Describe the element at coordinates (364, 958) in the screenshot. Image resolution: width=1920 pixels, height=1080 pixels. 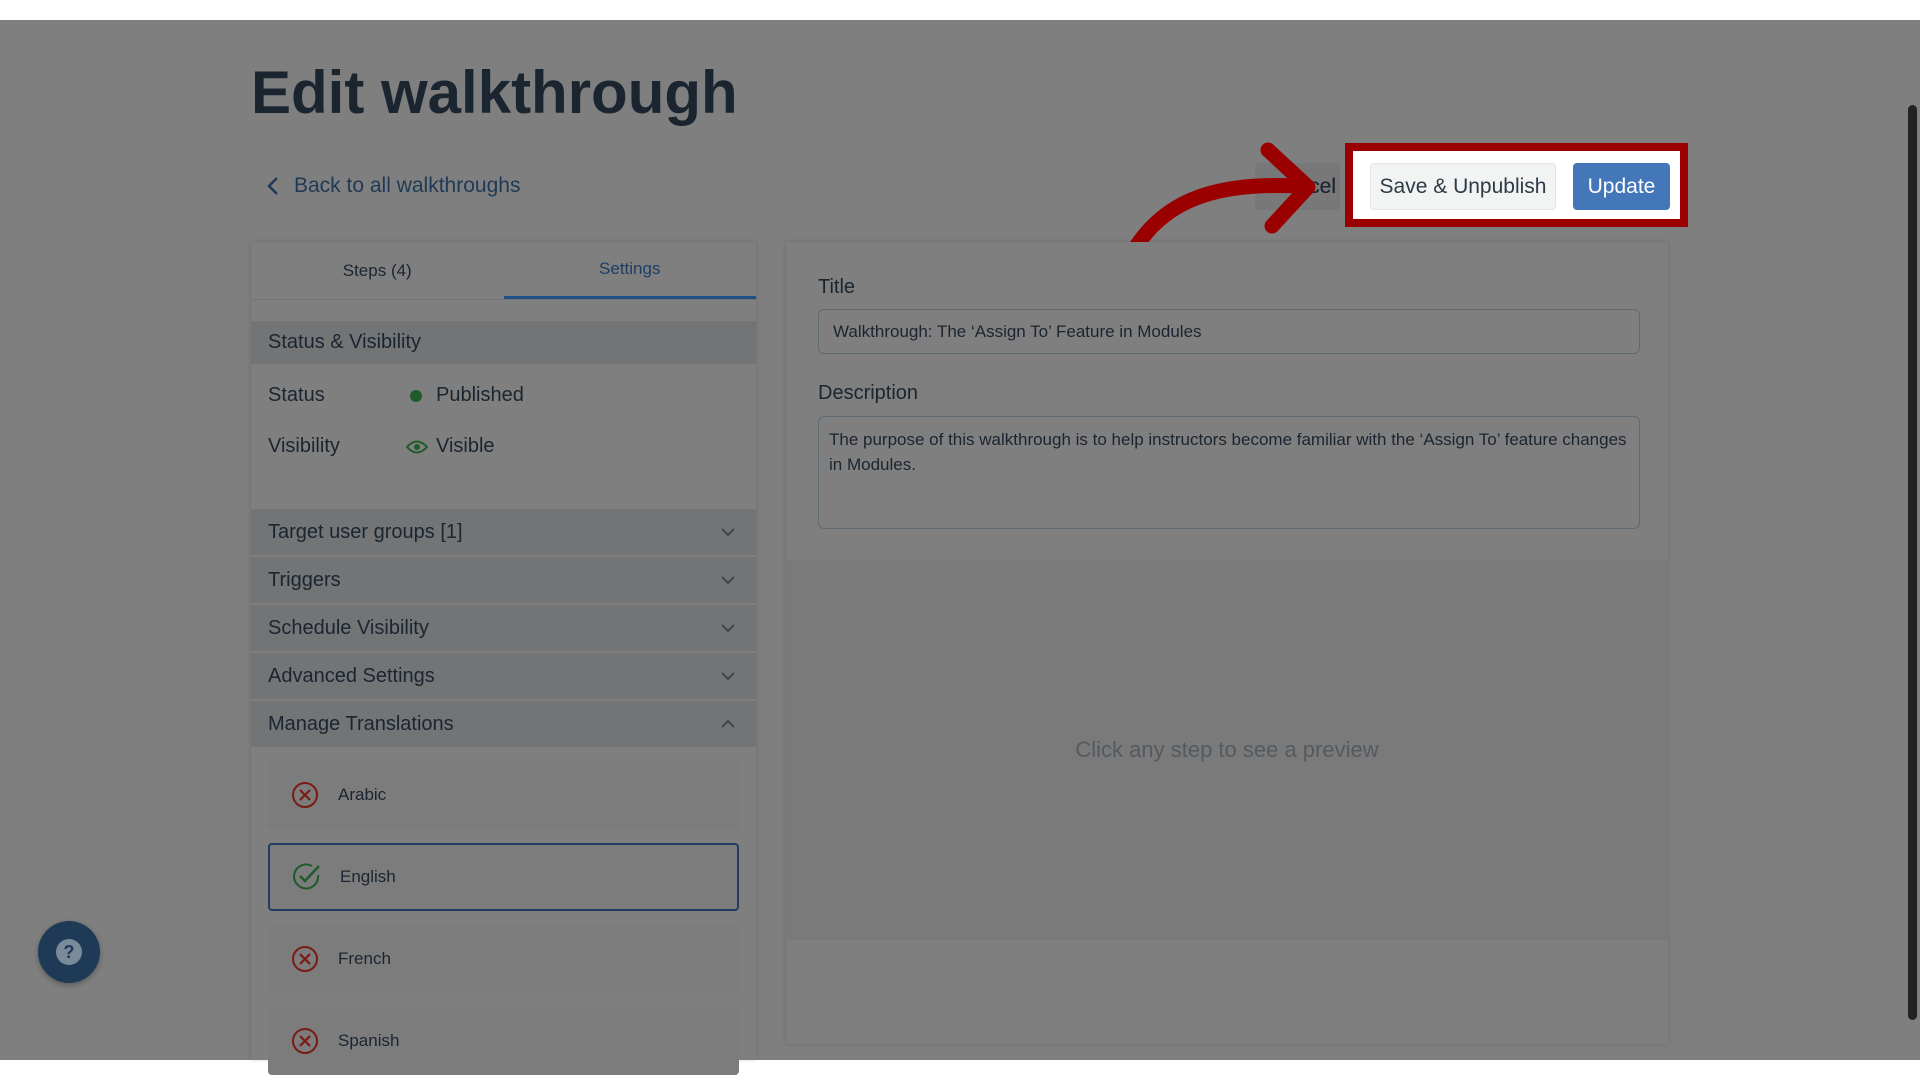
I see `translation-label: French` at that location.